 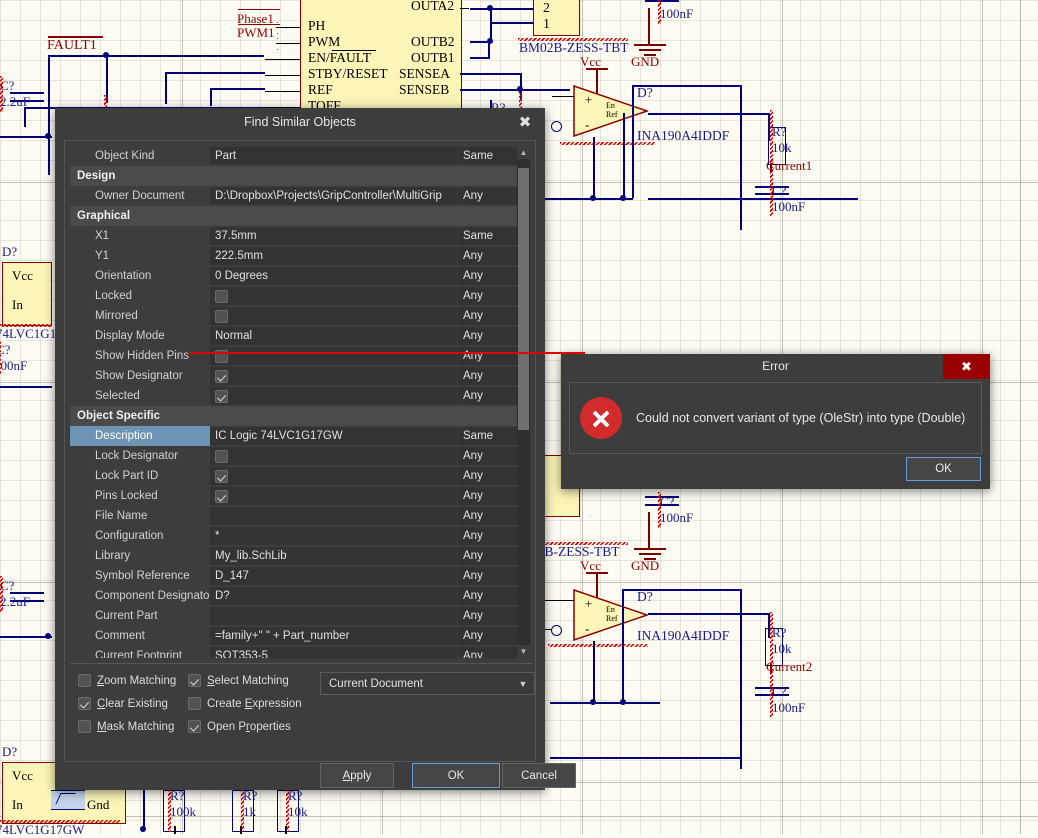 What do you see at coordinates (238, 680) in the screenshot?
I see `option-select-matching: Select Matching` at bounding box center [238, 680].